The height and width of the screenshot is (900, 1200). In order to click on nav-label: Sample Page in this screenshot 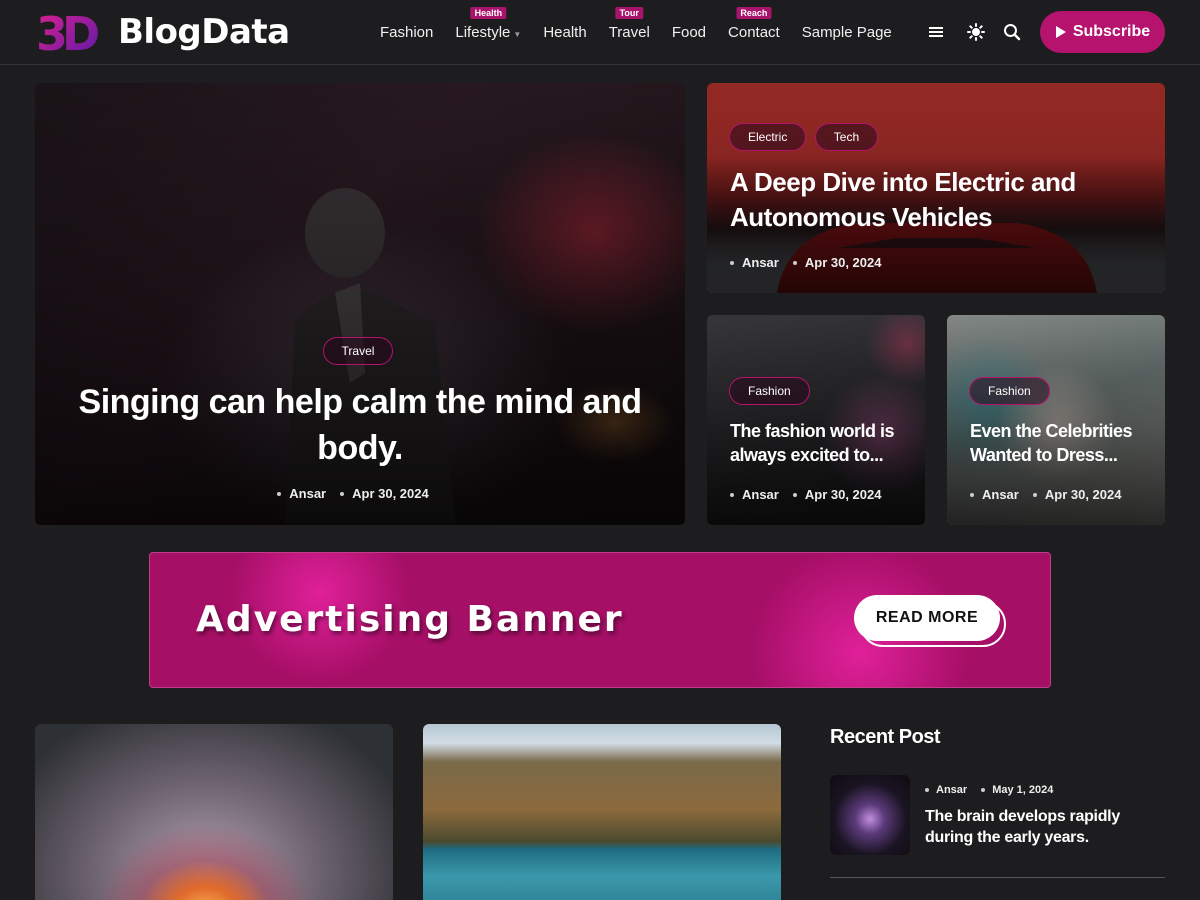, I will do `click(846, 32)`.